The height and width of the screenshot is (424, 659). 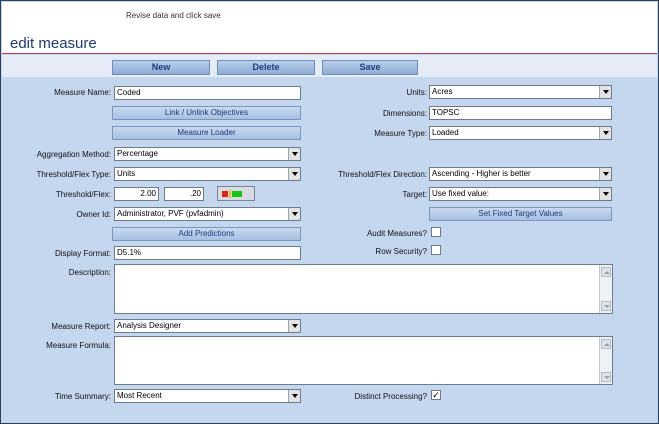 I want to click on measure-formula-textarea, so click(x=363, y=360).